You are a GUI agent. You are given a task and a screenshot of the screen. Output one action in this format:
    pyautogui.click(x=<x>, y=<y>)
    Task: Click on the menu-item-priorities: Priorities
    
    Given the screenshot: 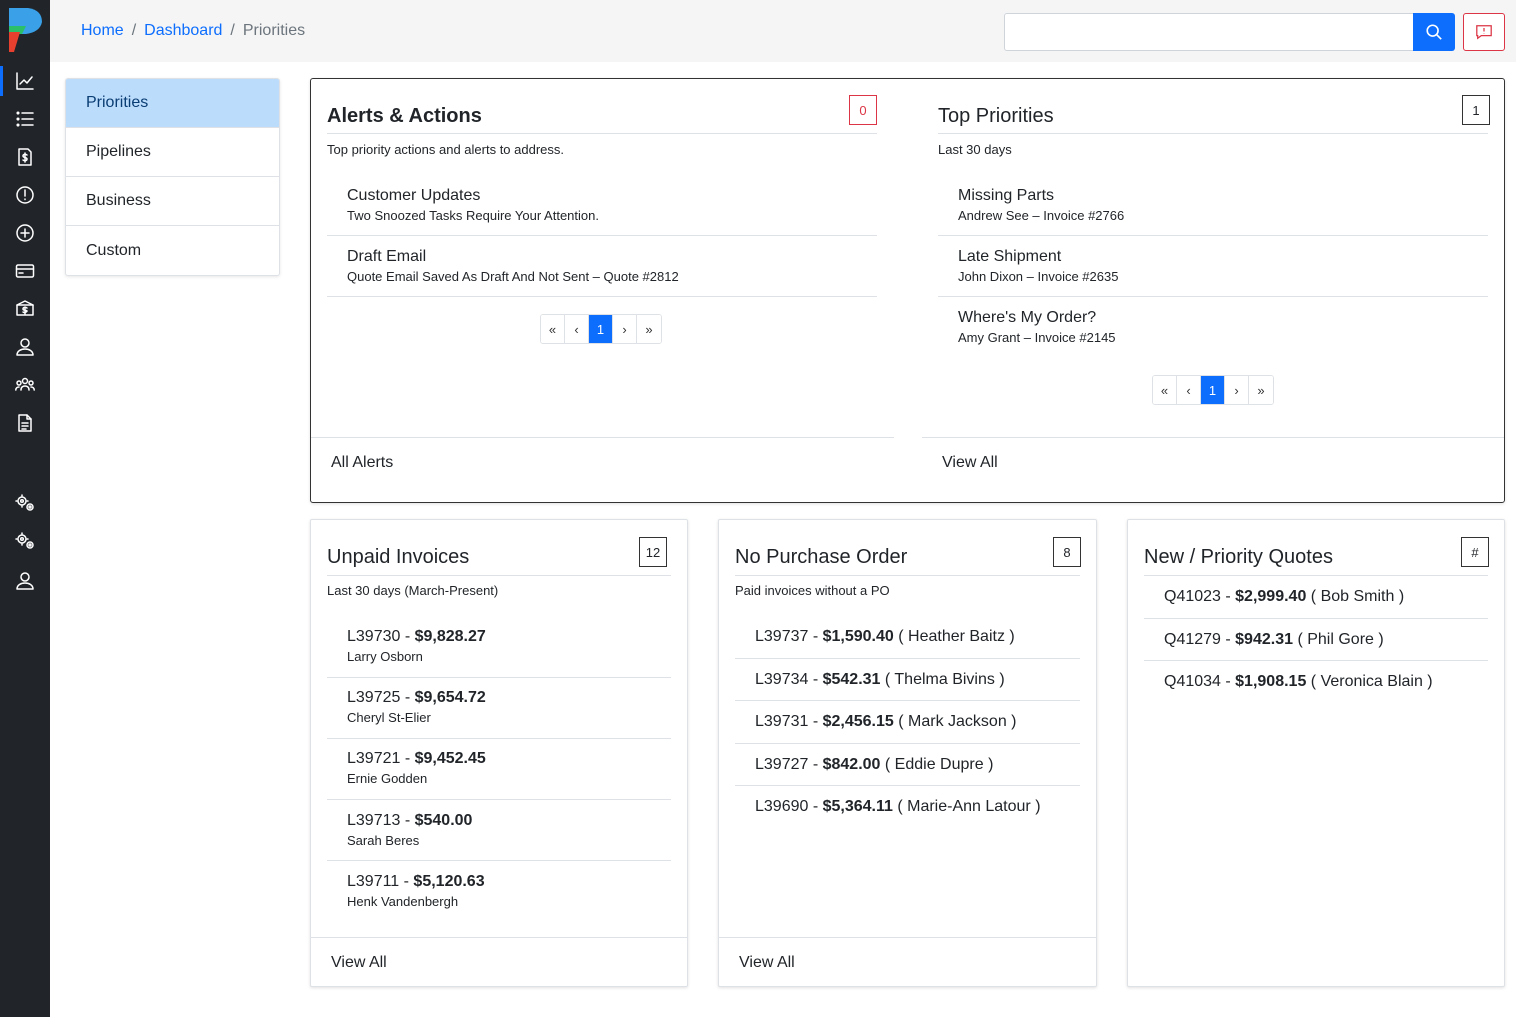 What is the action you would take?
    pyautogui.click(x=172, y=103)
    